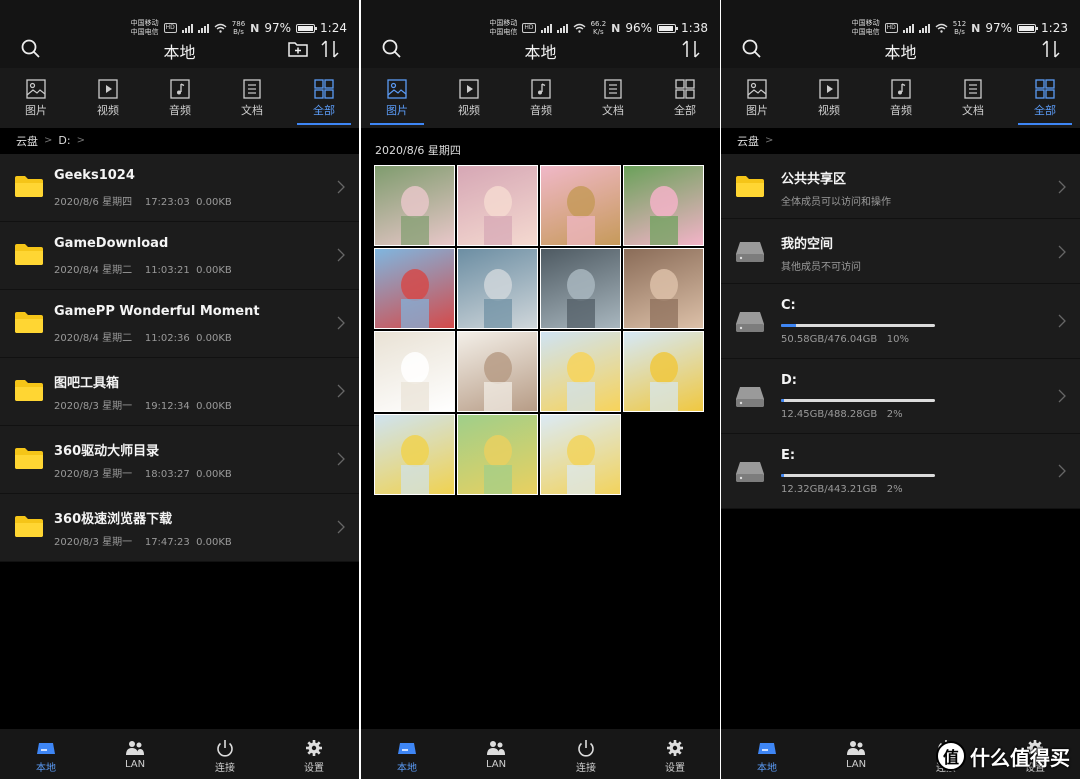 The width and height of the screenshot is (1080, 779). Describe the element at coordinates (865, 32) in the screenshot. I see `carrier-2: 中国电信` at that location.